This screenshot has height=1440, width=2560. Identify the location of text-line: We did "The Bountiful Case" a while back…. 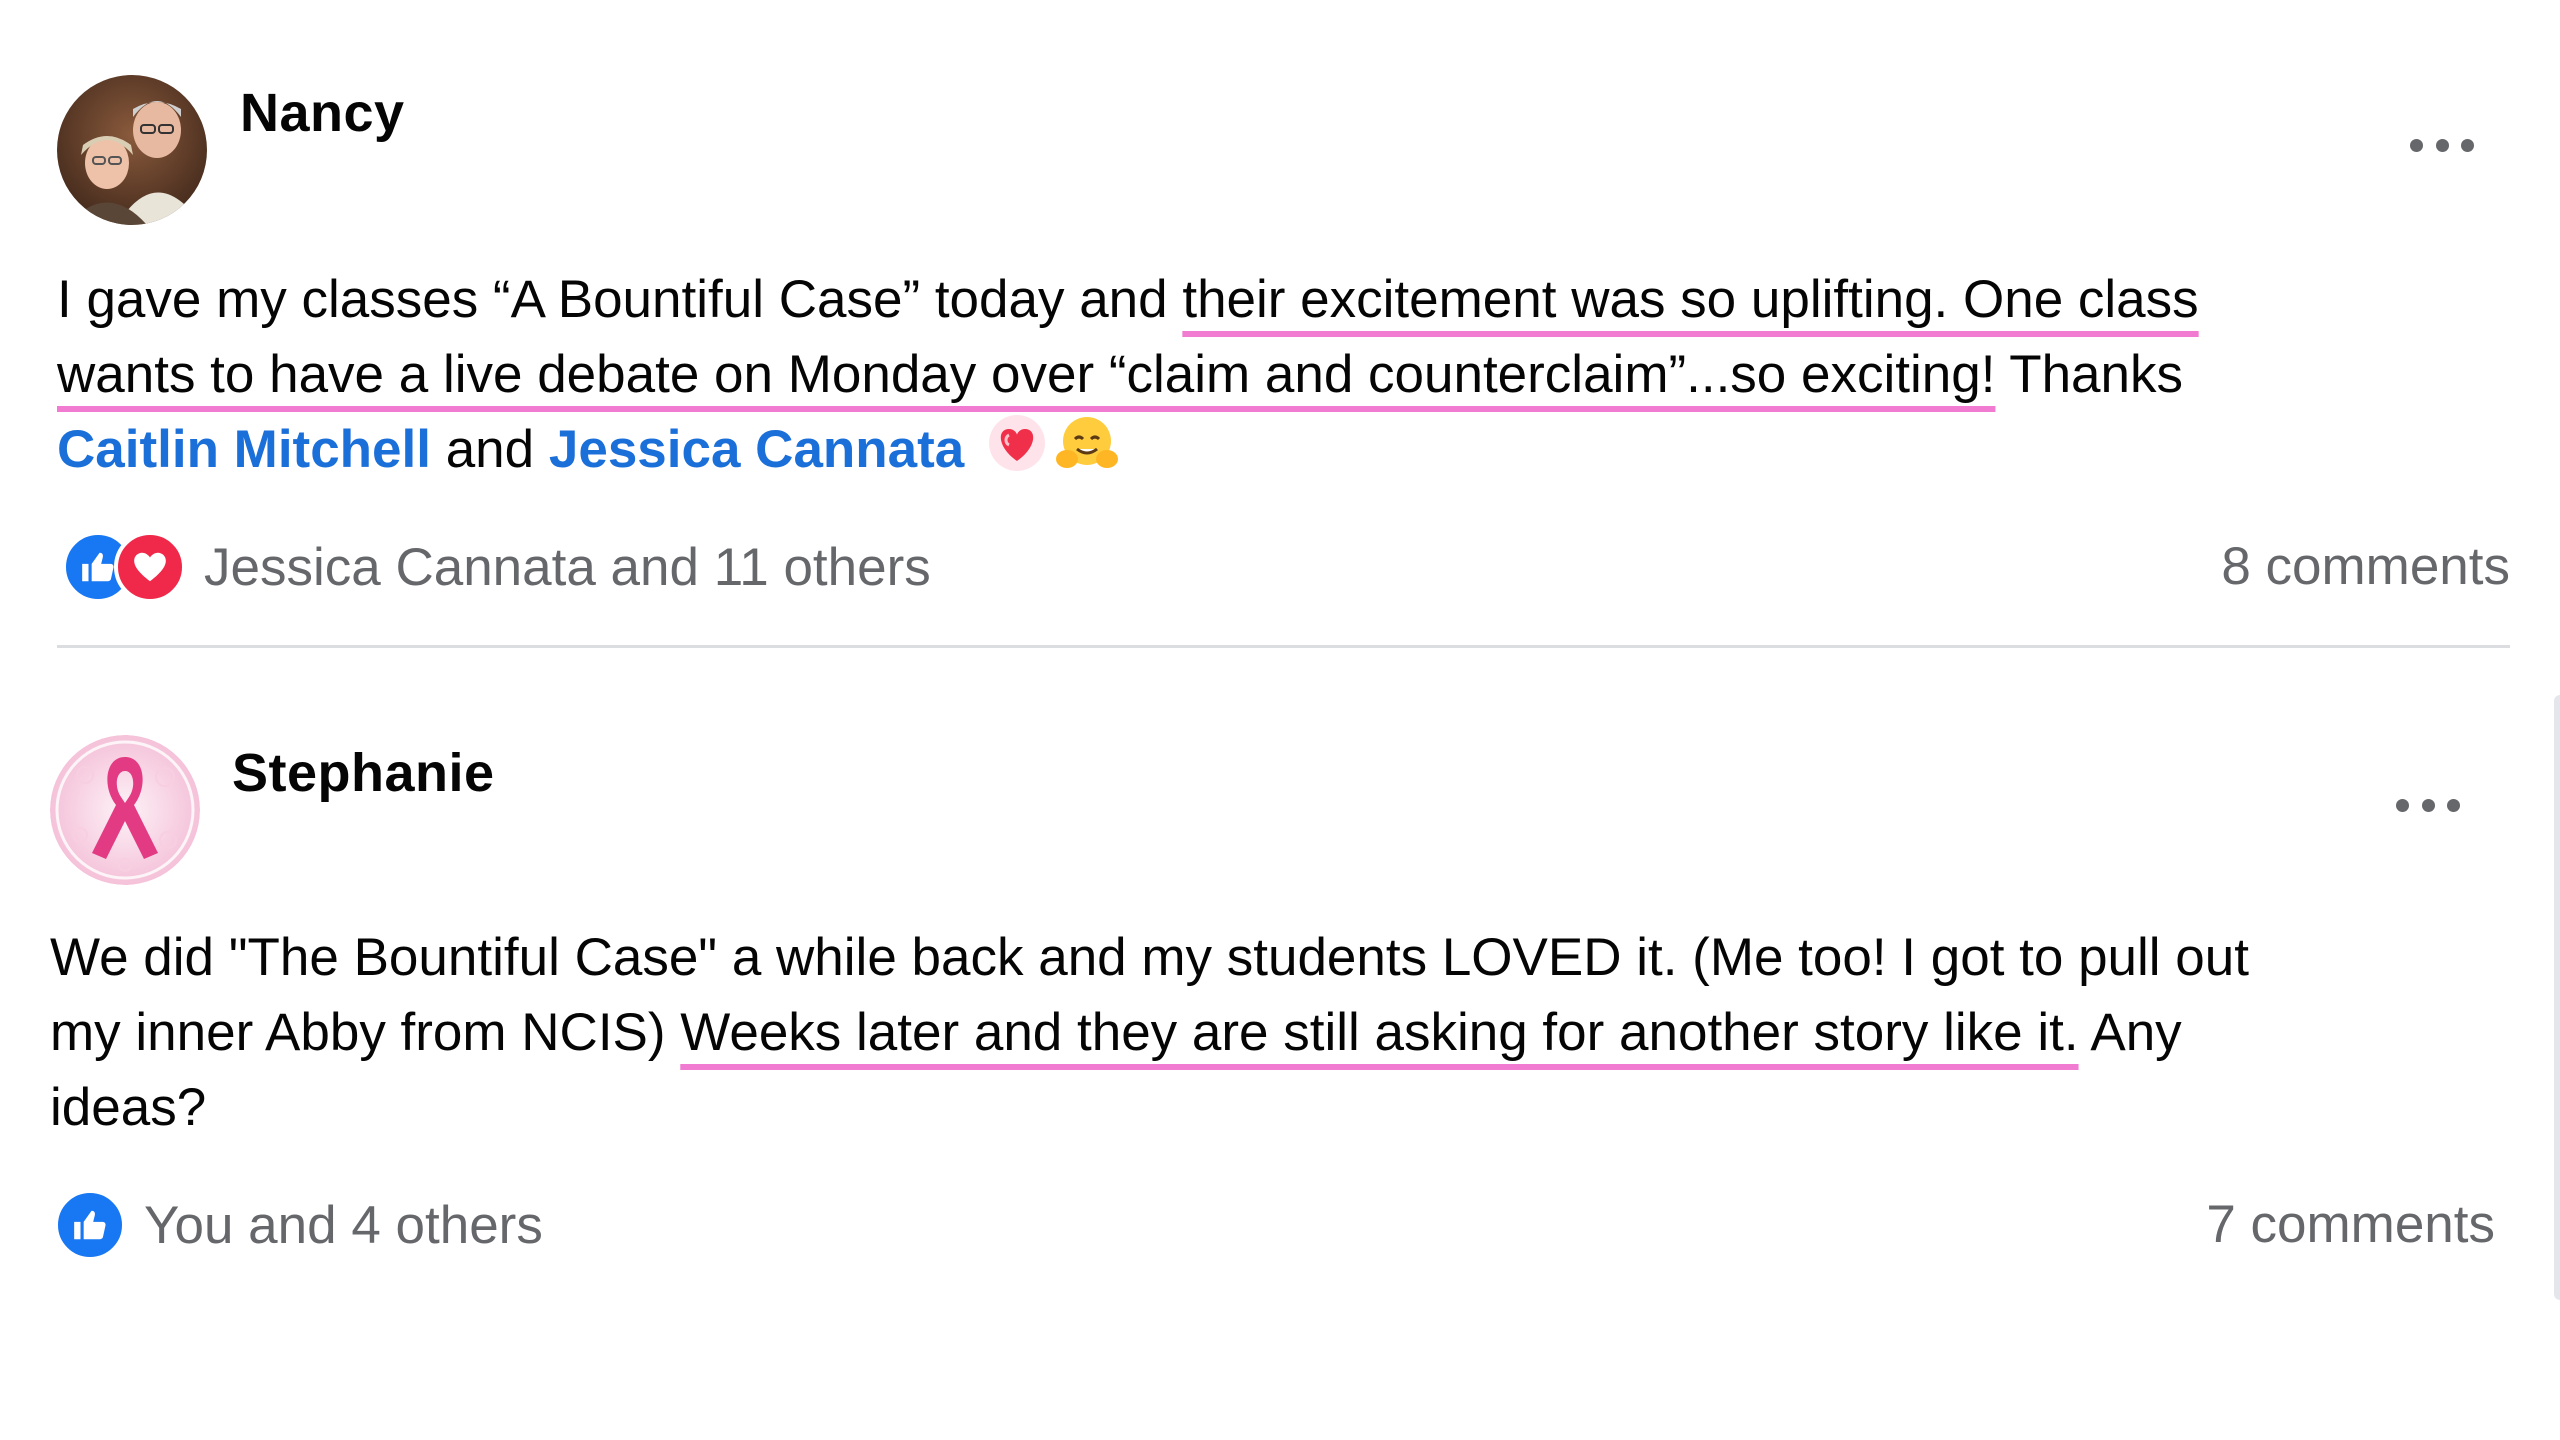
(1149, 957).